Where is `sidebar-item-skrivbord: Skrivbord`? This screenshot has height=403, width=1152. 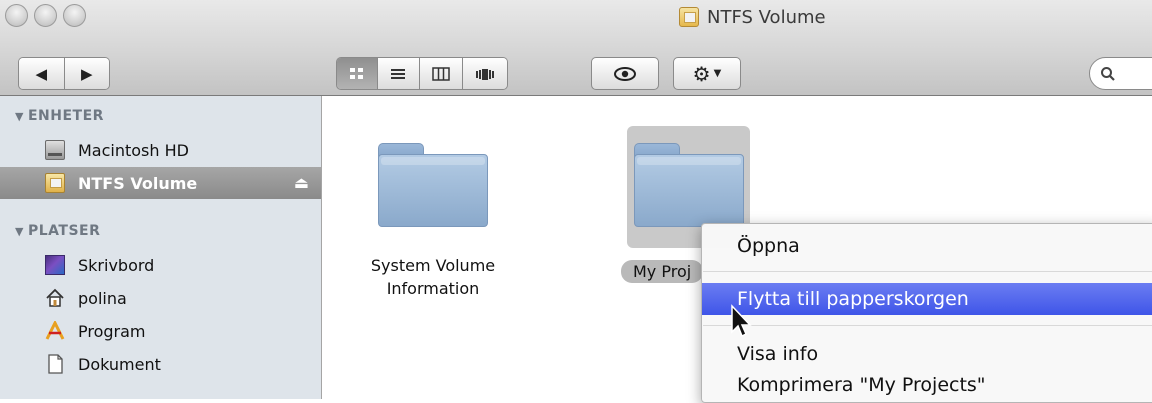 sidebar-item-skrivbord: Skrivbord is located at coordinates (160, 265).